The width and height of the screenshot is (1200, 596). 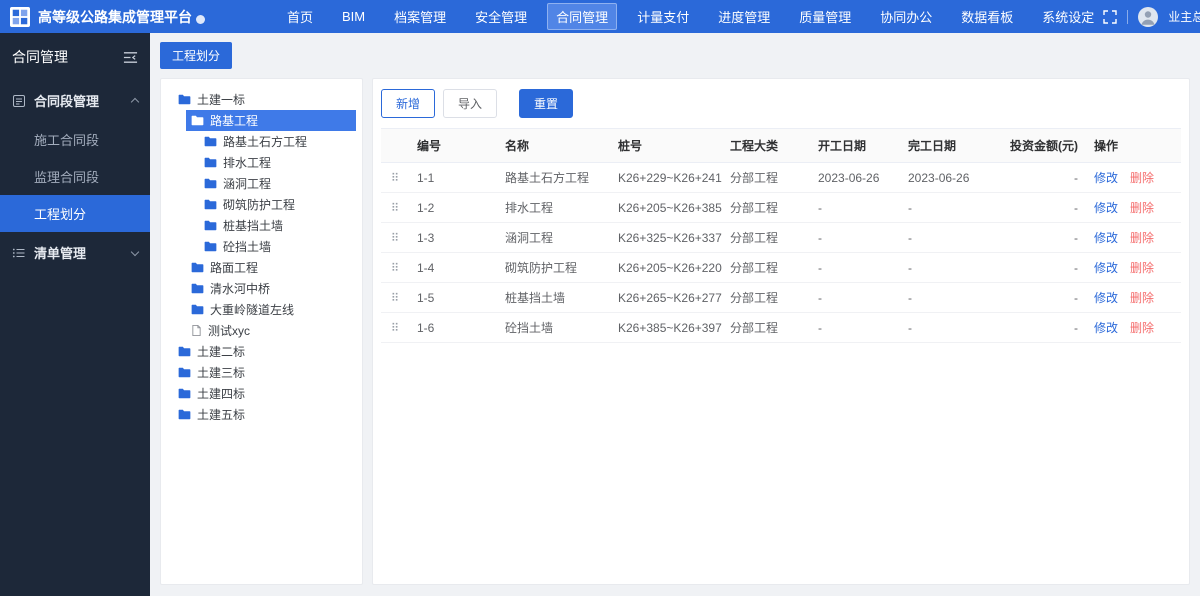 What do you see at coordinates (426, 177) in the screenshot?
I see `row-code: 1-1` at bounding box center [426, 177].